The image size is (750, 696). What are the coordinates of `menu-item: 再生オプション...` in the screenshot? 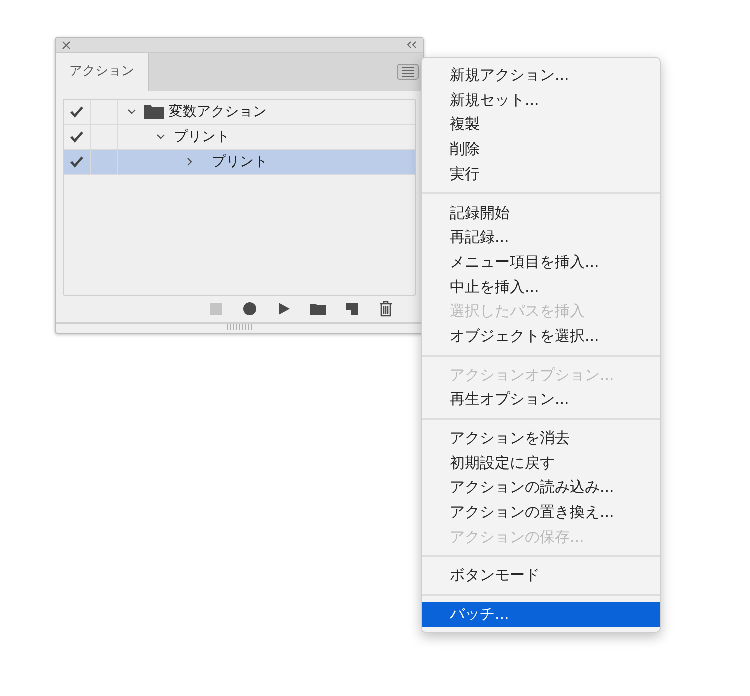 It's located at (541, 399).